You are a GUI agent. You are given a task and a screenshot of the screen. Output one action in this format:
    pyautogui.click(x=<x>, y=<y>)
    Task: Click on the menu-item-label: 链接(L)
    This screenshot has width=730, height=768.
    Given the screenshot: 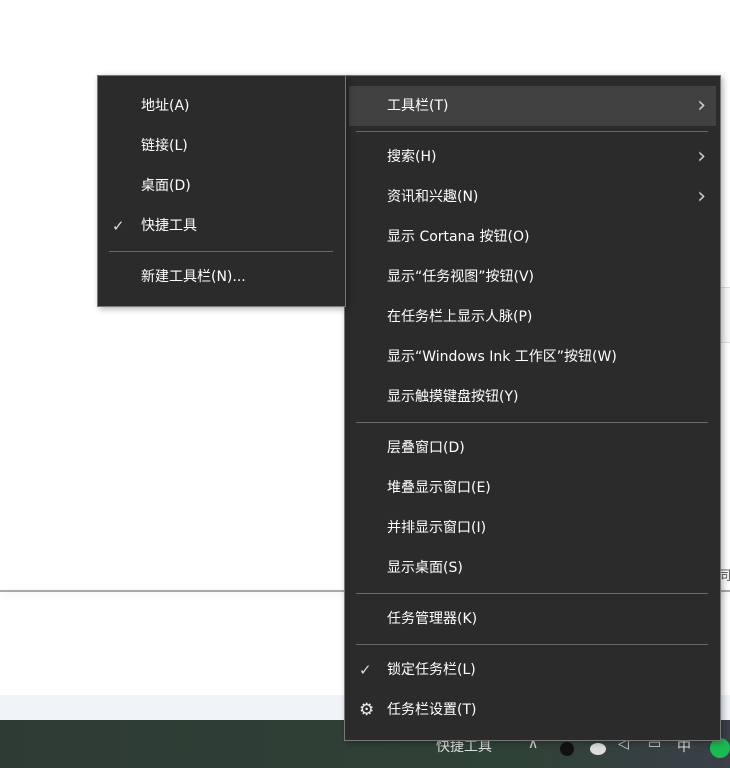 What is the action you would take?
    pyautogui.click(x=164, y=146)
    